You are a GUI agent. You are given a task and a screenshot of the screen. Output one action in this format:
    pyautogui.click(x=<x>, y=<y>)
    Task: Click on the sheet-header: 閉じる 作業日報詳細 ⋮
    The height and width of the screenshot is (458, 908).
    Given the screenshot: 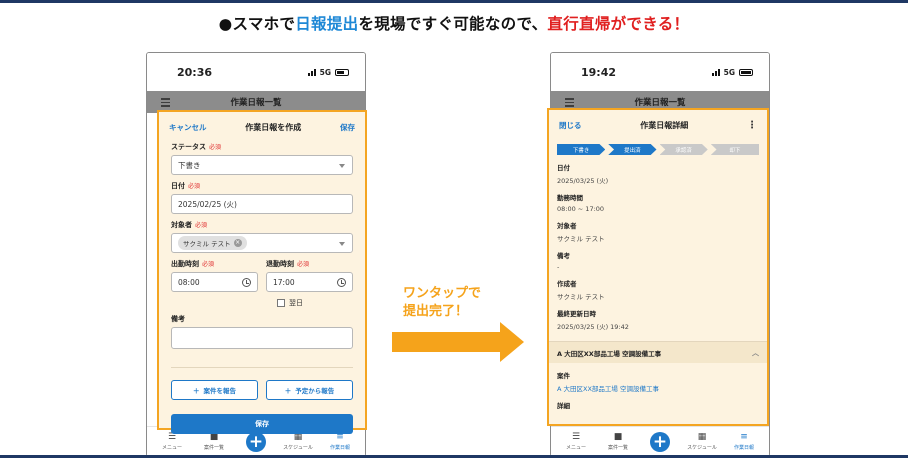 What is the action you would take?
    pyautogui.click(x=658, y=125)
    